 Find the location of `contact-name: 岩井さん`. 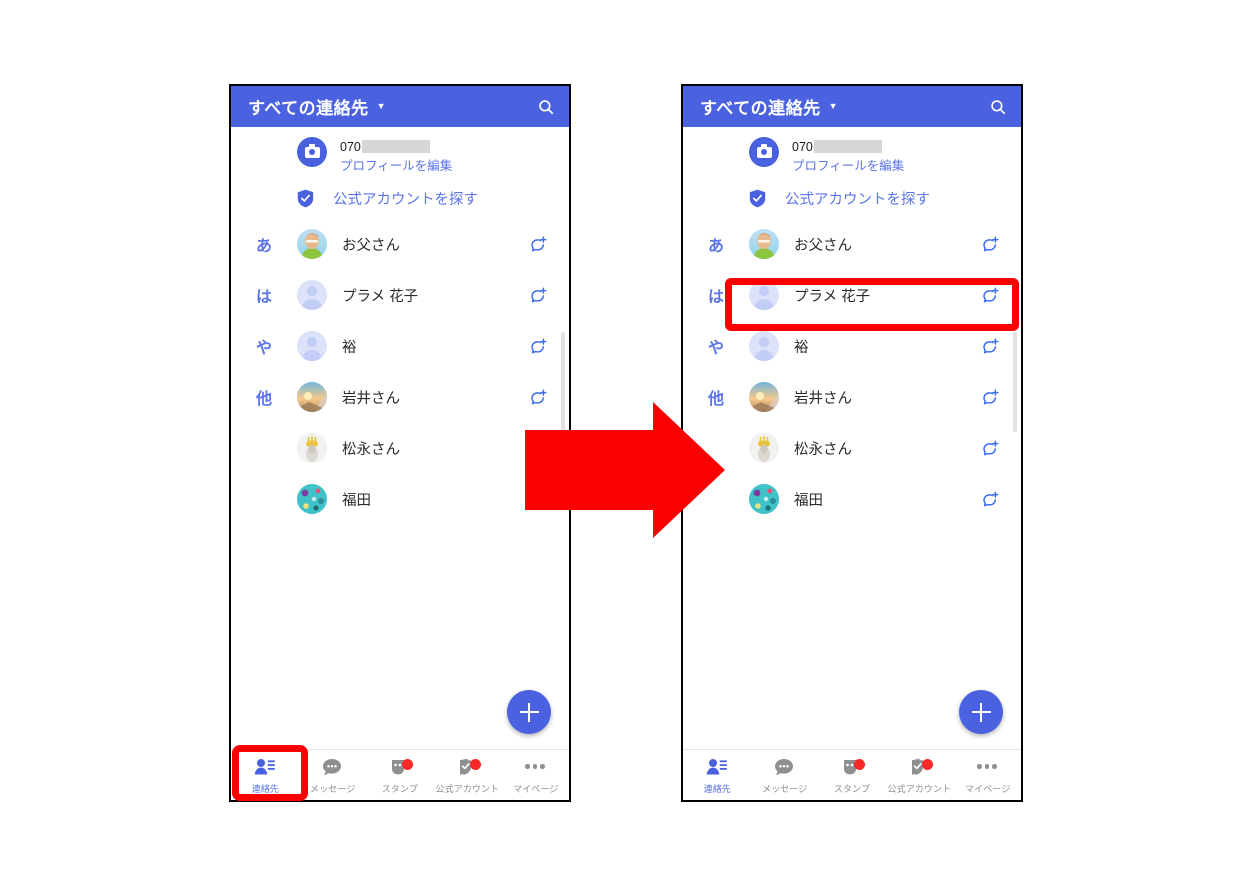

contact-name: 岩井さん is located at coordinates (371, 398).